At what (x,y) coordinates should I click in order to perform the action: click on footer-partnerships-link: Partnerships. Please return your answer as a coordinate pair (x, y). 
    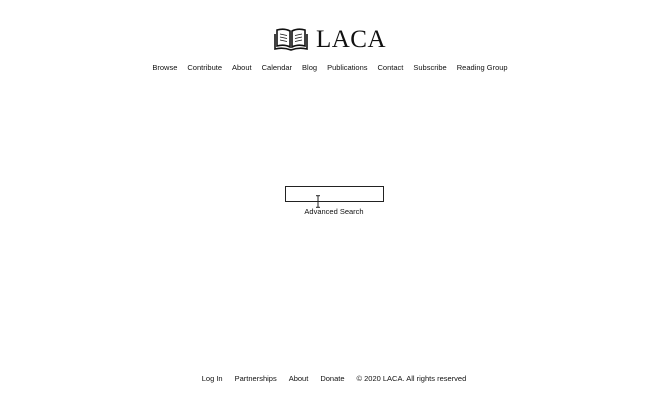
    Looking at the image, I should click on (256, 379).